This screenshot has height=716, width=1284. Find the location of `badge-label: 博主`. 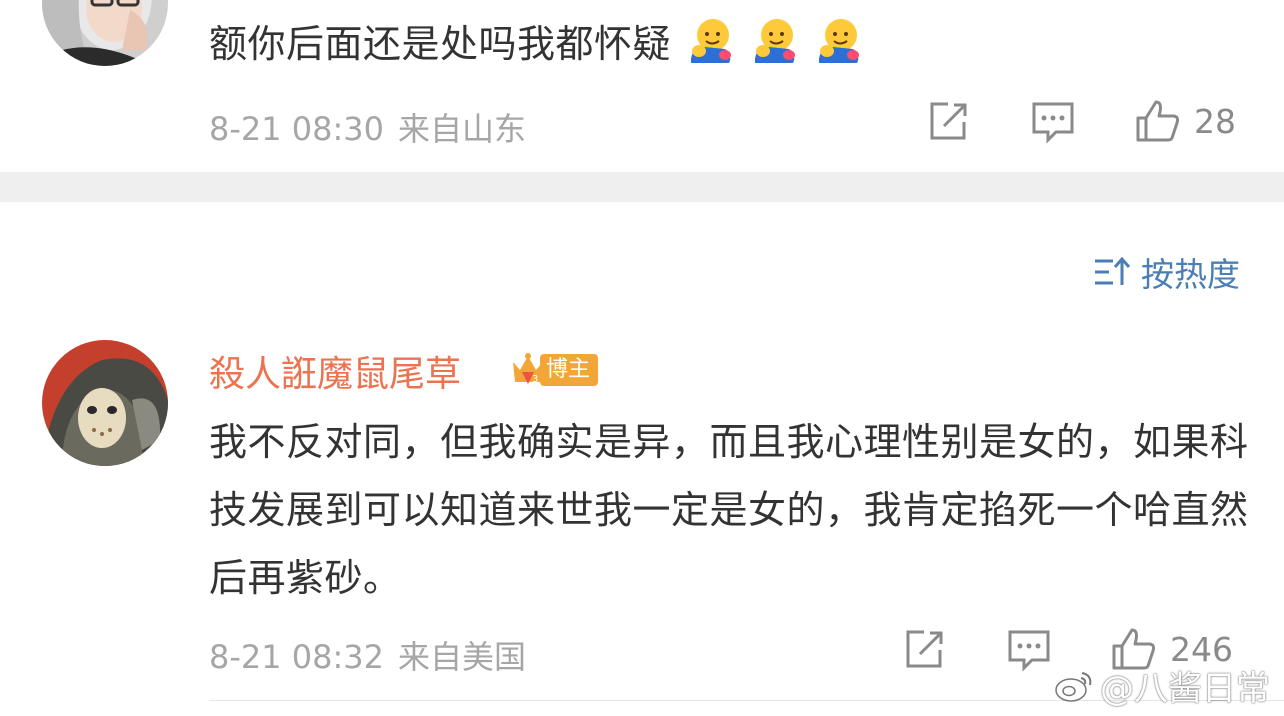

badge-label: 博主 is located at coordinates (569, 370).